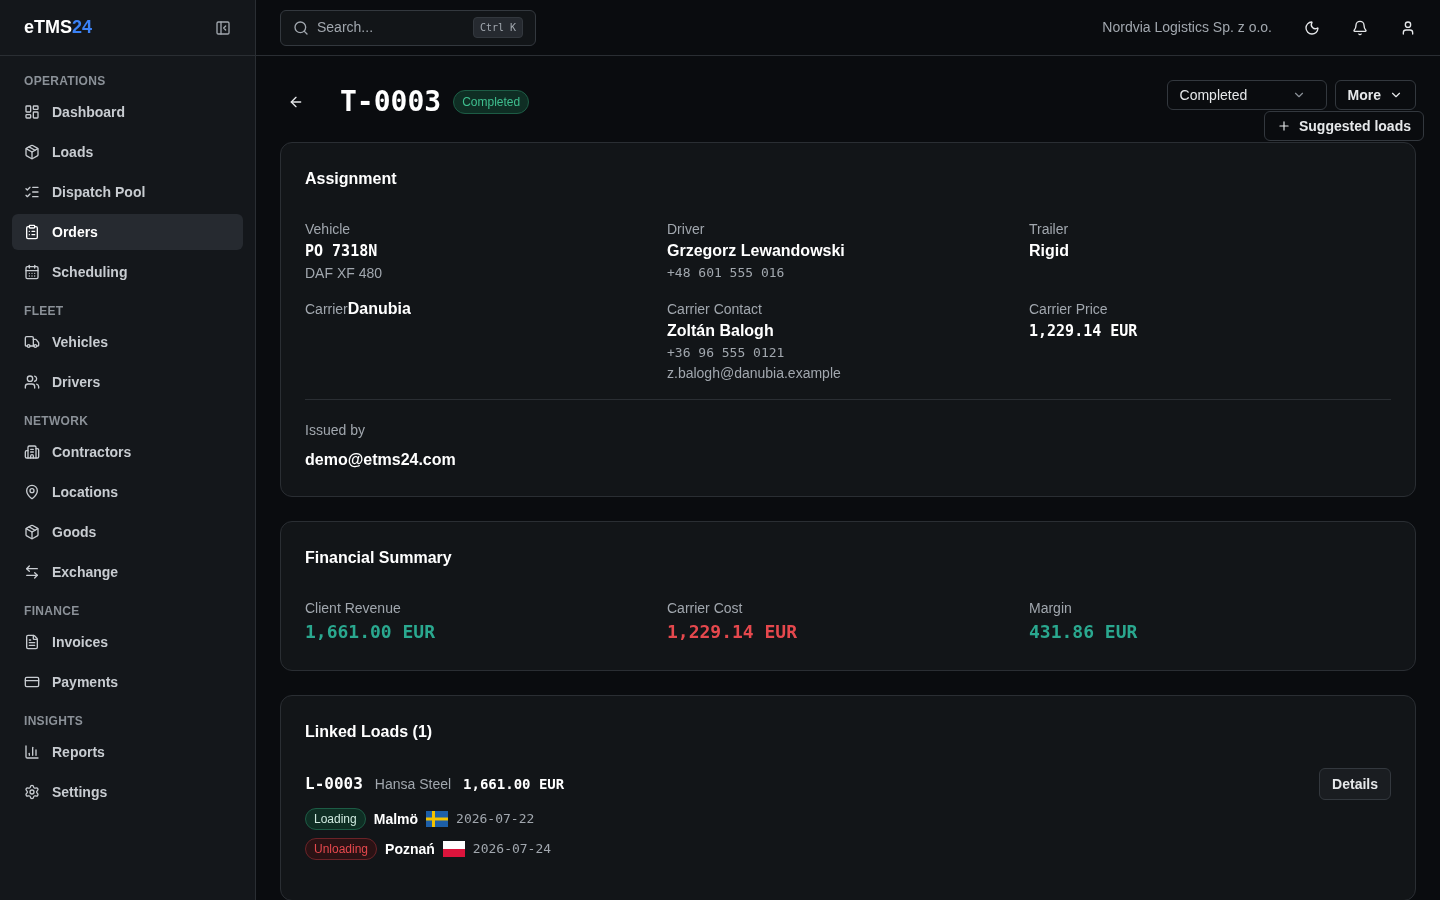 The width and height of the screenshot is (1440, 900). Describe the element at coordinates (512, 849) in the screenshot. I see `stop-date: 2026-07-24` at that location.